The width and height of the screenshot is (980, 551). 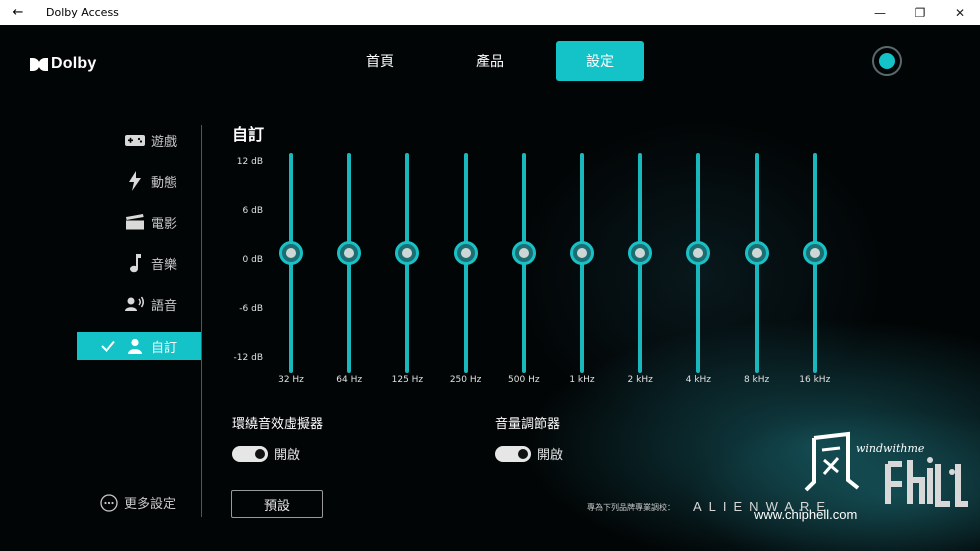 I want to click on preset-button: 預設, so click(x=277, y=504).